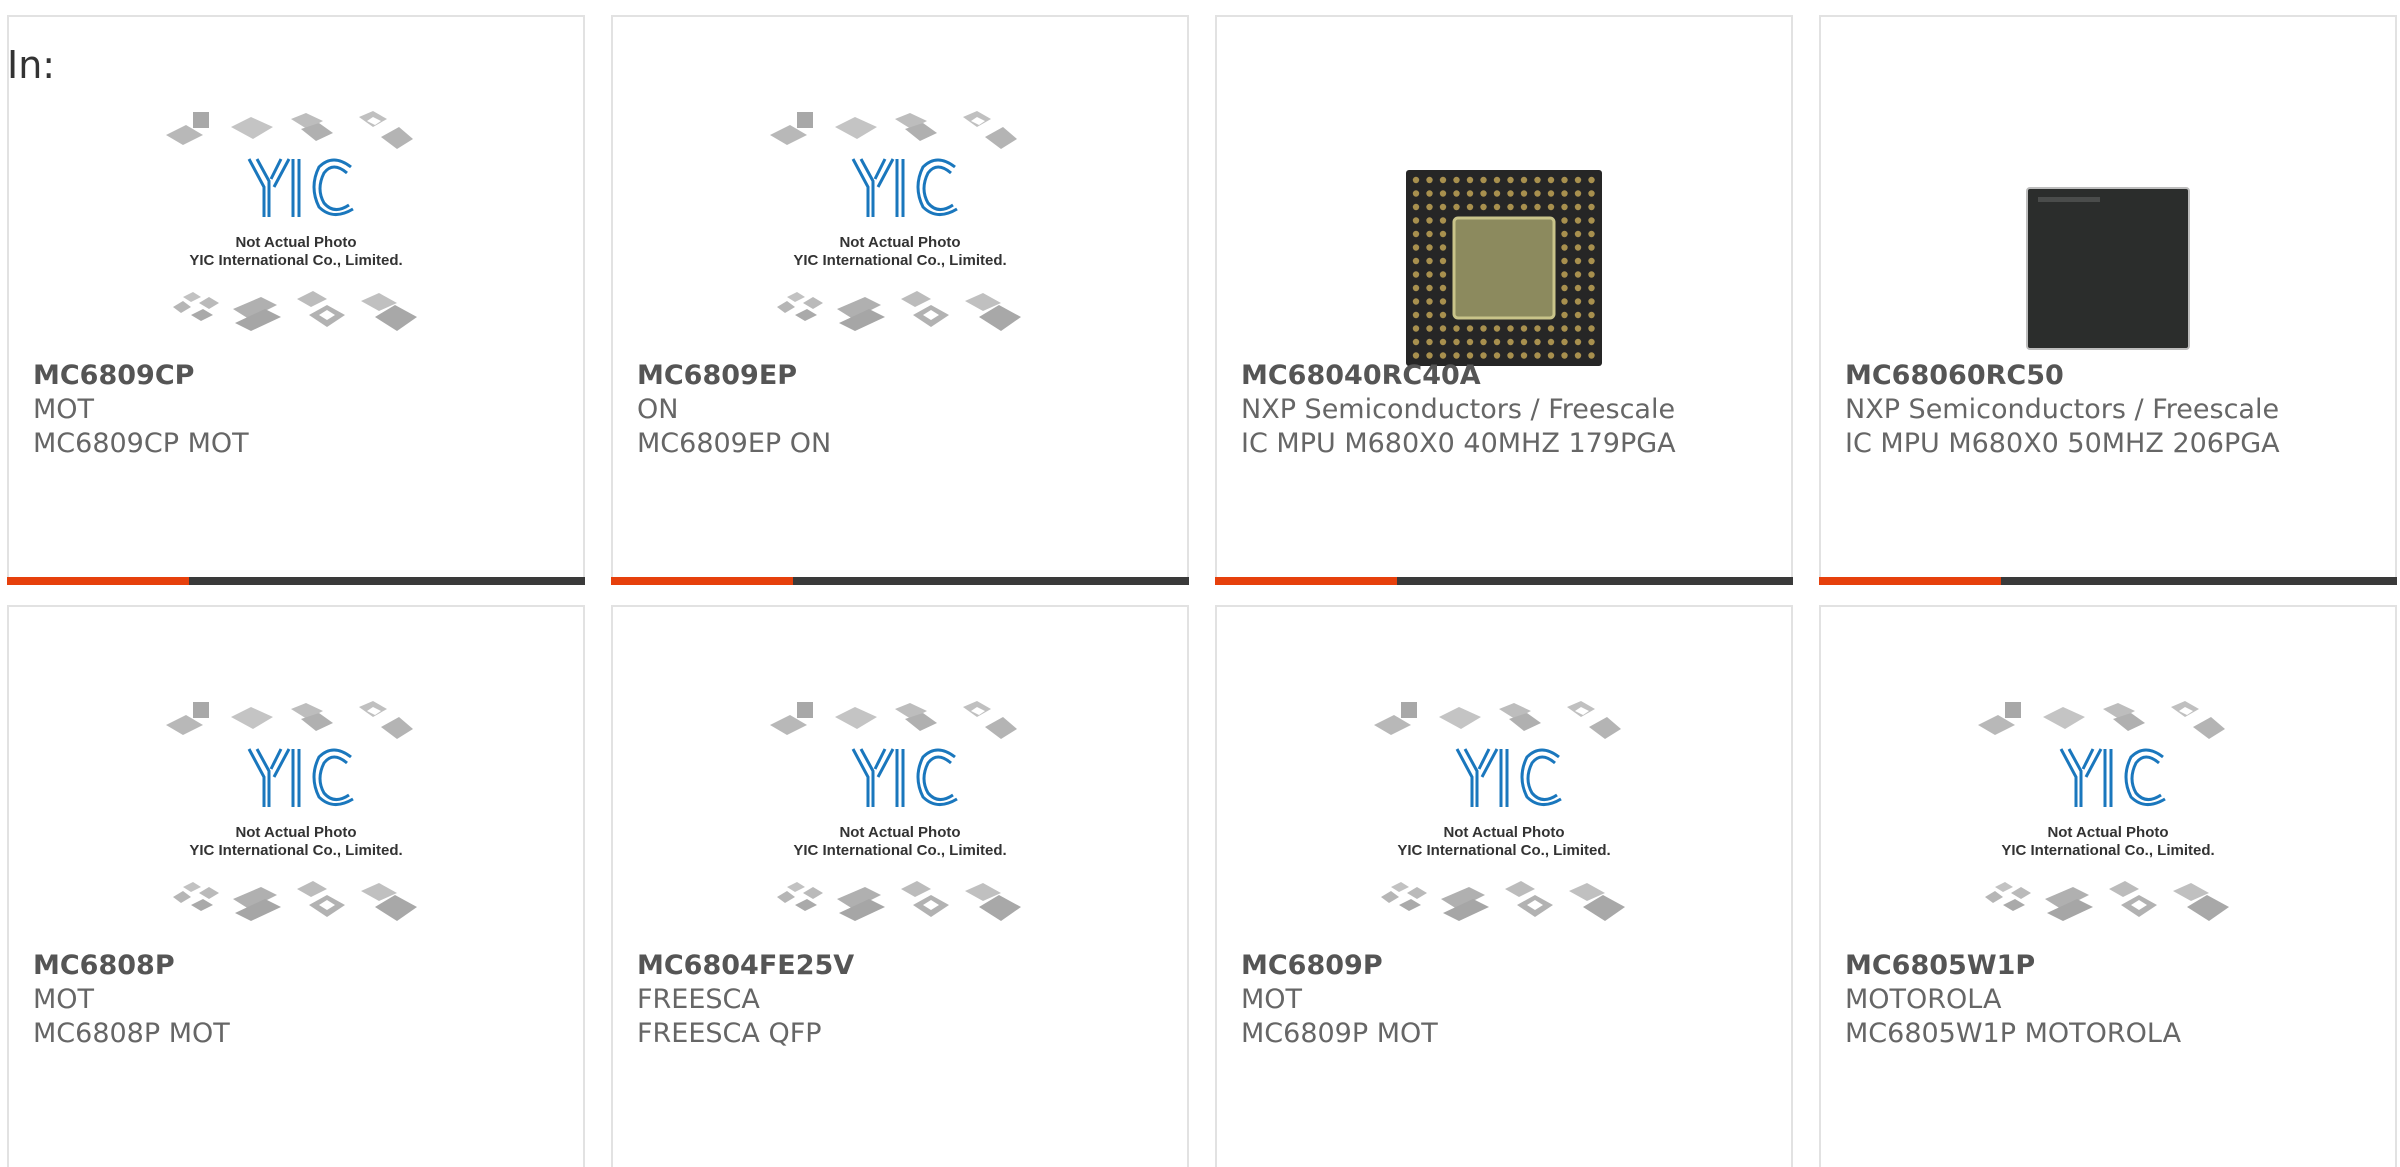 This screenshot has width=2400, height=1167. Describe the element at coordinates (907, 1000) in the screenshot. I see `product-info: MC6804FE25V FREESCA FREESCA QFP` at that location.